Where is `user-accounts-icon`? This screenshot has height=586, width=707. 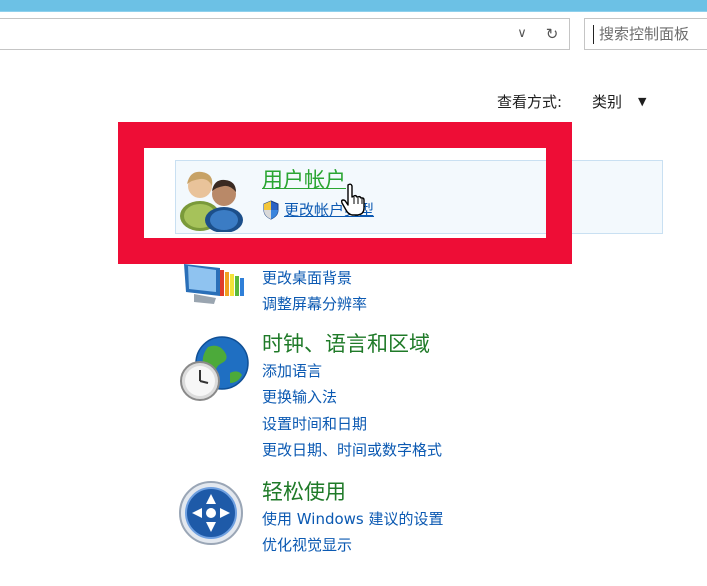
user-accounts-icon is located at coordinates (211, 201).